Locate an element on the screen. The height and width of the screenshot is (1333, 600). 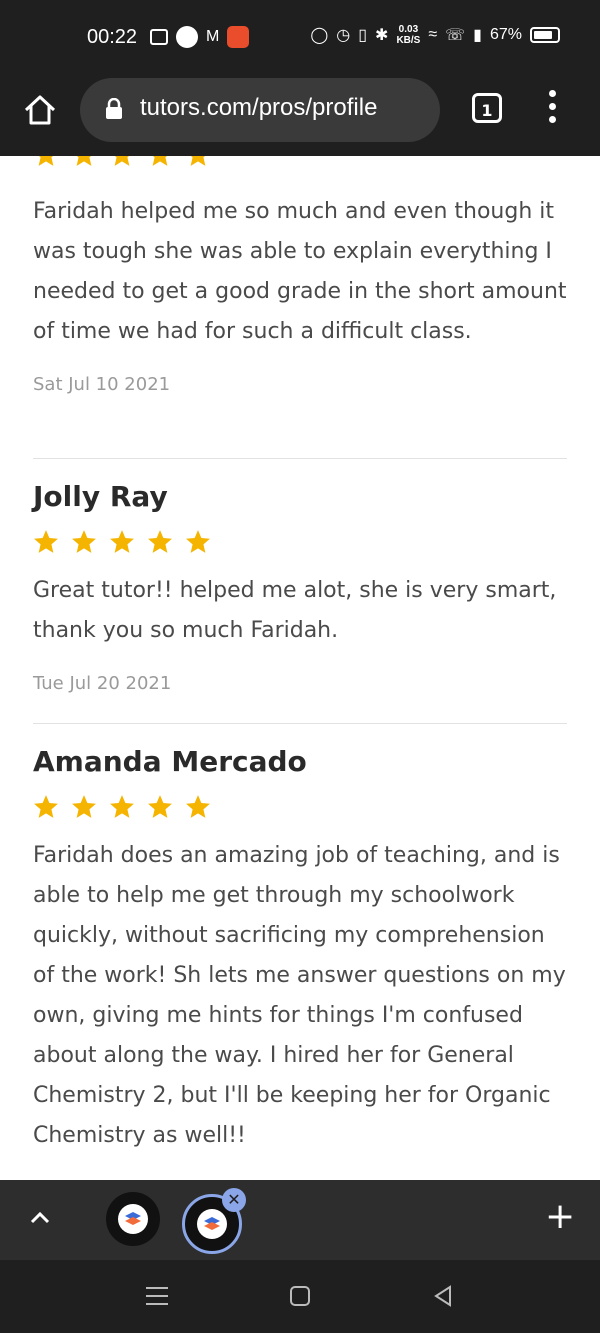
home-icon is located at coordinates (40, 110).